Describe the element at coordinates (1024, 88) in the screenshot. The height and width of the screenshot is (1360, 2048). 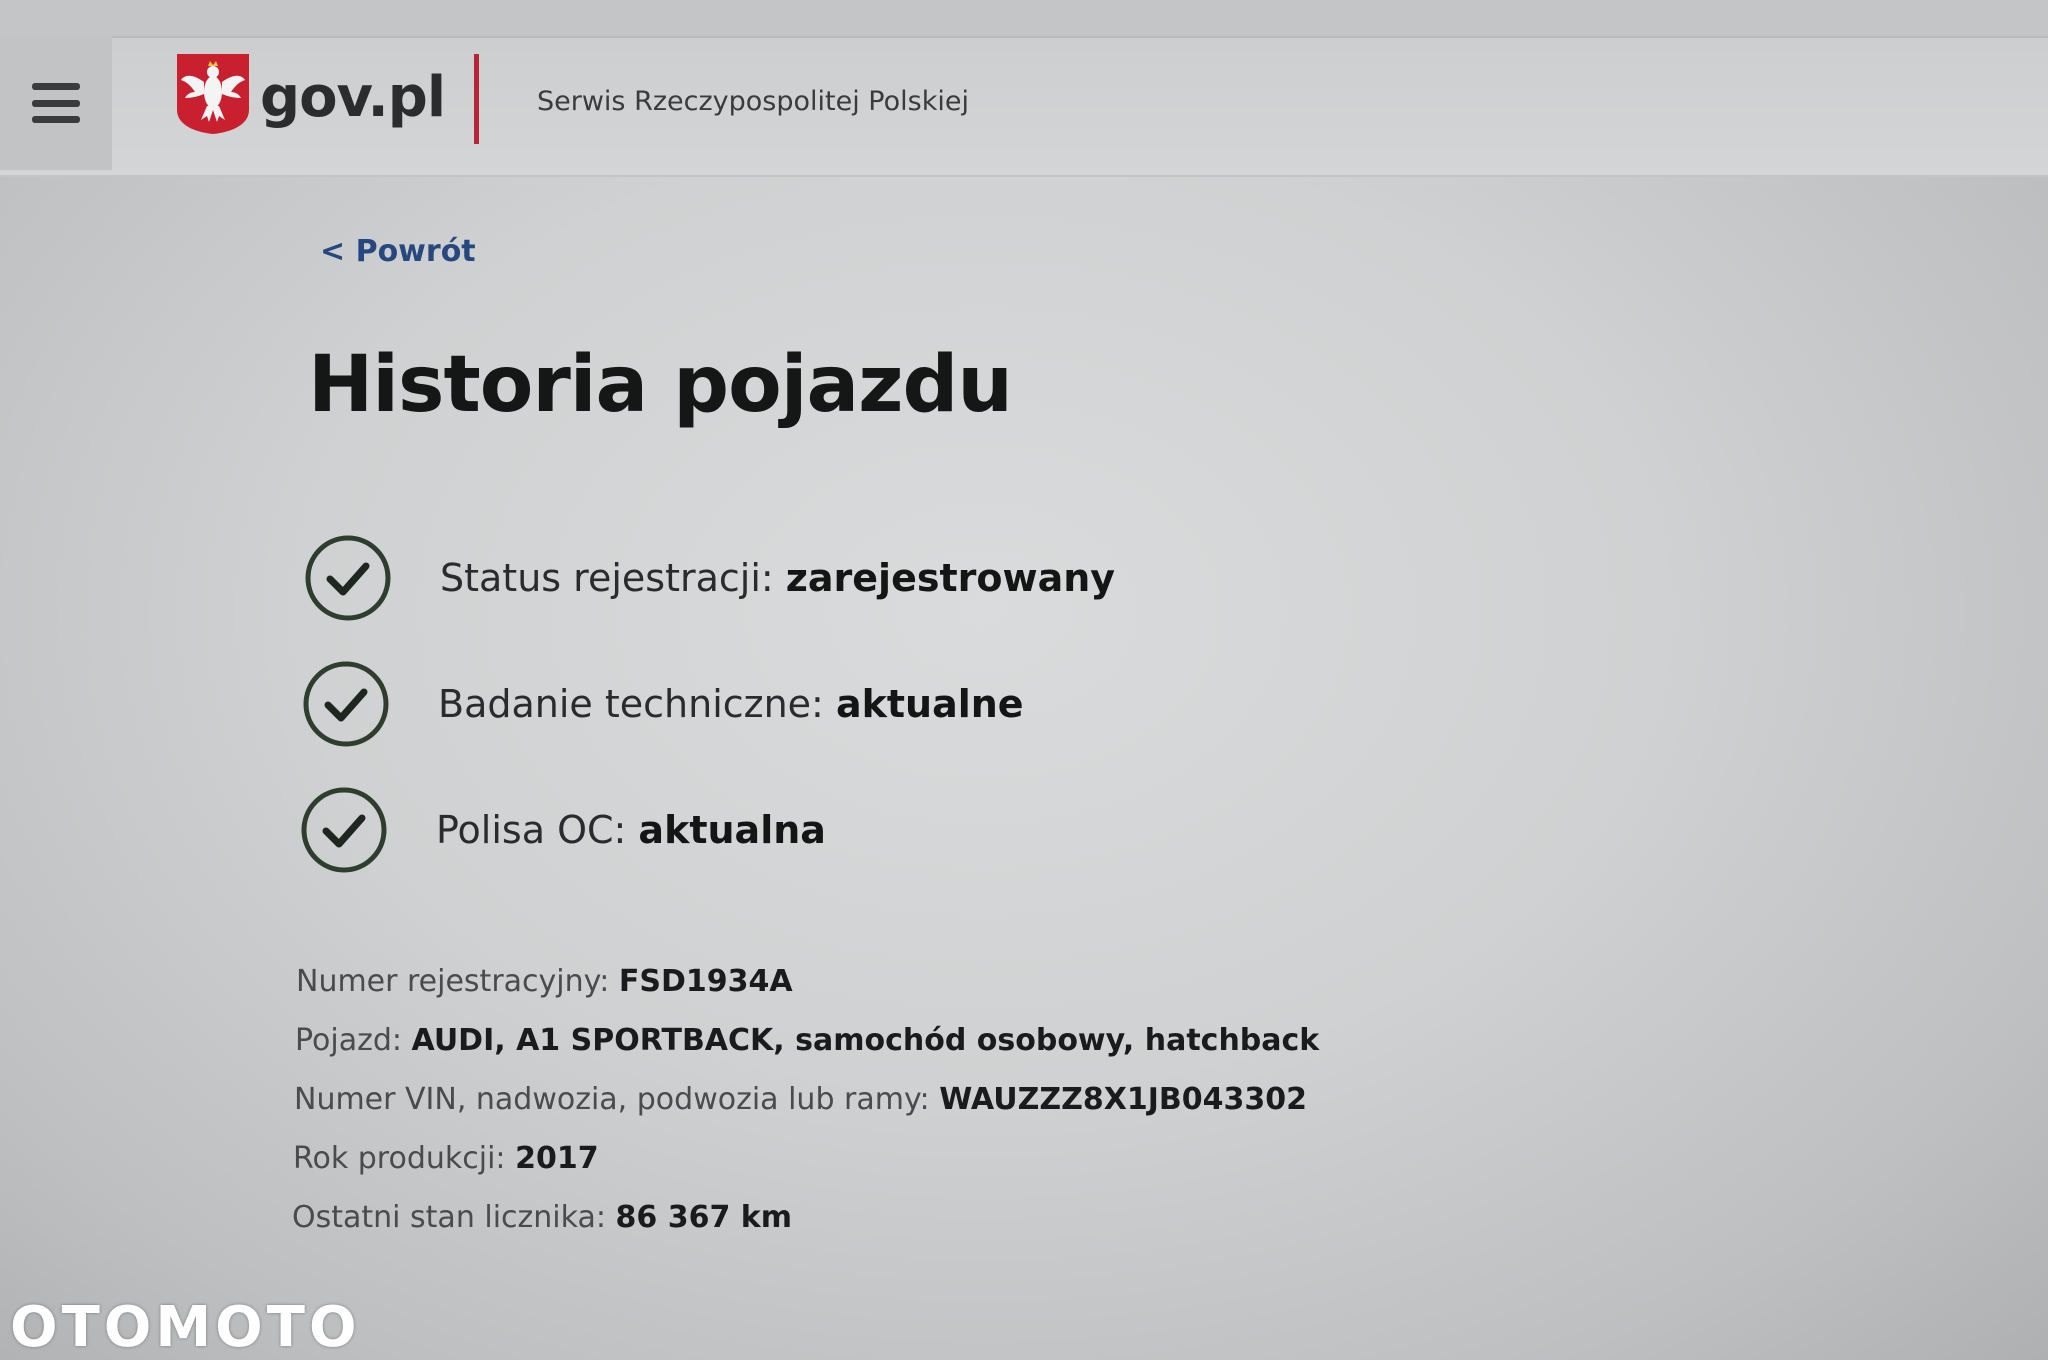
I see `site-header: gov.pl Serwis Rzeczypospolitej Polskiej` at that location.